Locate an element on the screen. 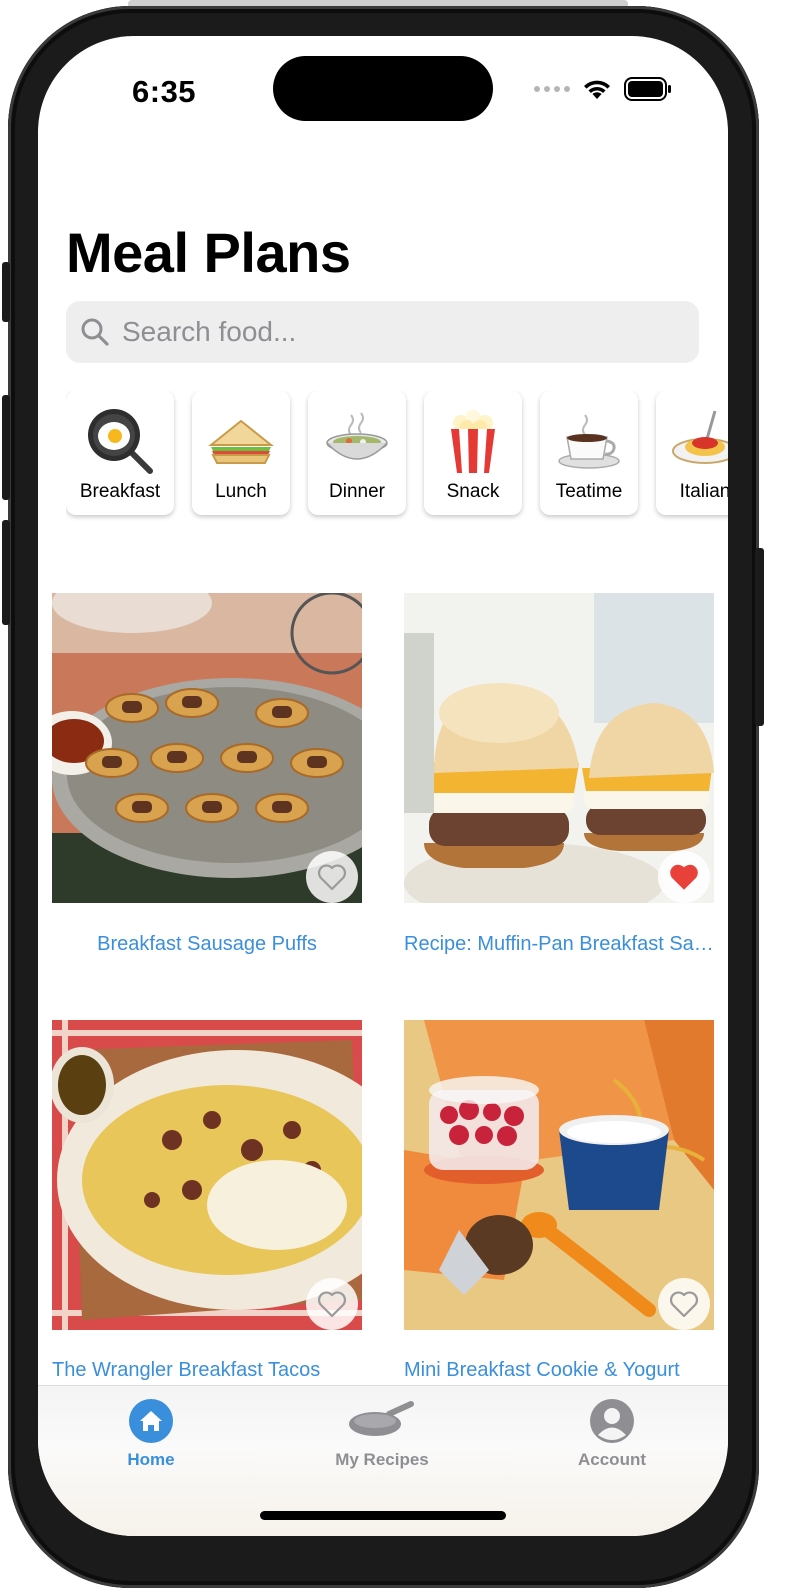 The height and width of the screenshot is (1595, 791). category-breakfast: Breakfast is located at coordinates (120, 453).